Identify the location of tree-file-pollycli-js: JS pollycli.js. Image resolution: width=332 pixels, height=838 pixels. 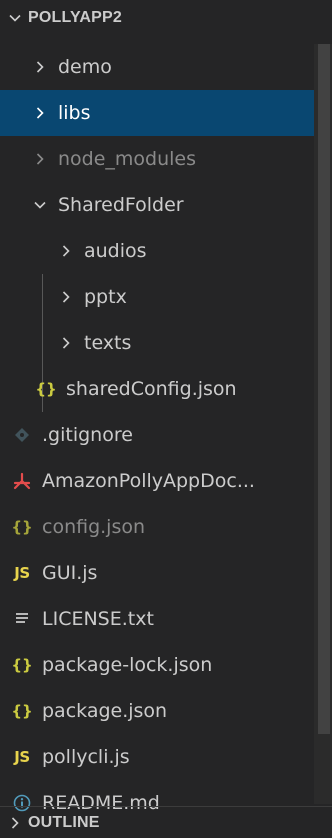
(157, 757).